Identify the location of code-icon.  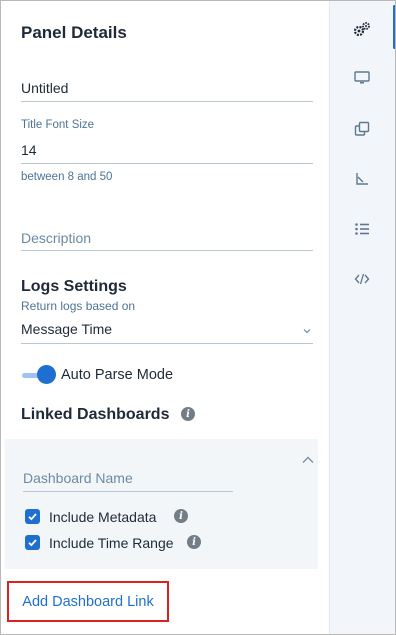
(362, 279).